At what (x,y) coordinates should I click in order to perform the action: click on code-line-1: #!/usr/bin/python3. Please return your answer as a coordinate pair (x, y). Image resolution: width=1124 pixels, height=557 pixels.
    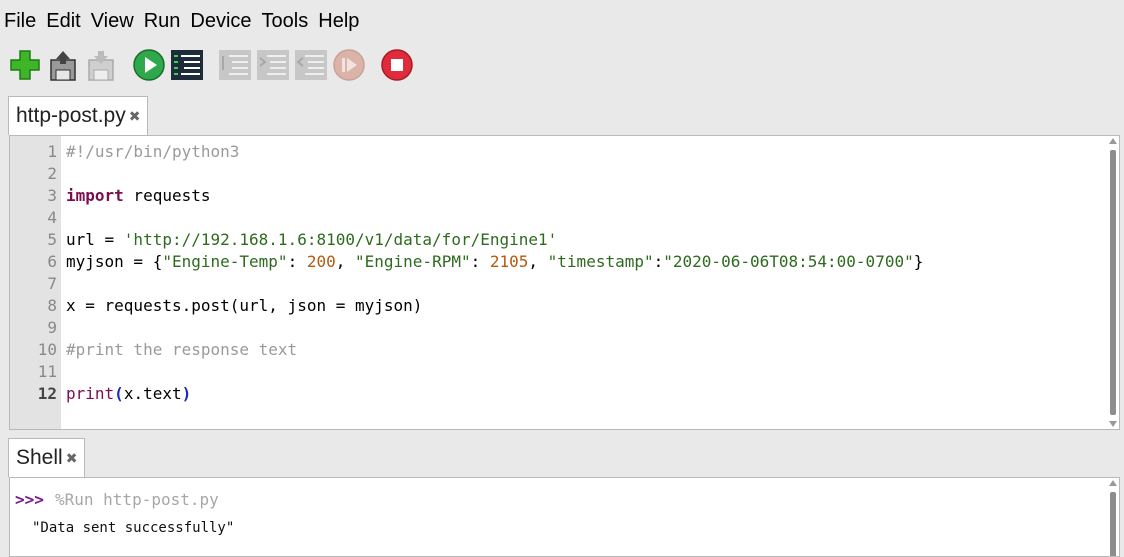
    Looking at the image, I should click on (152, 152).